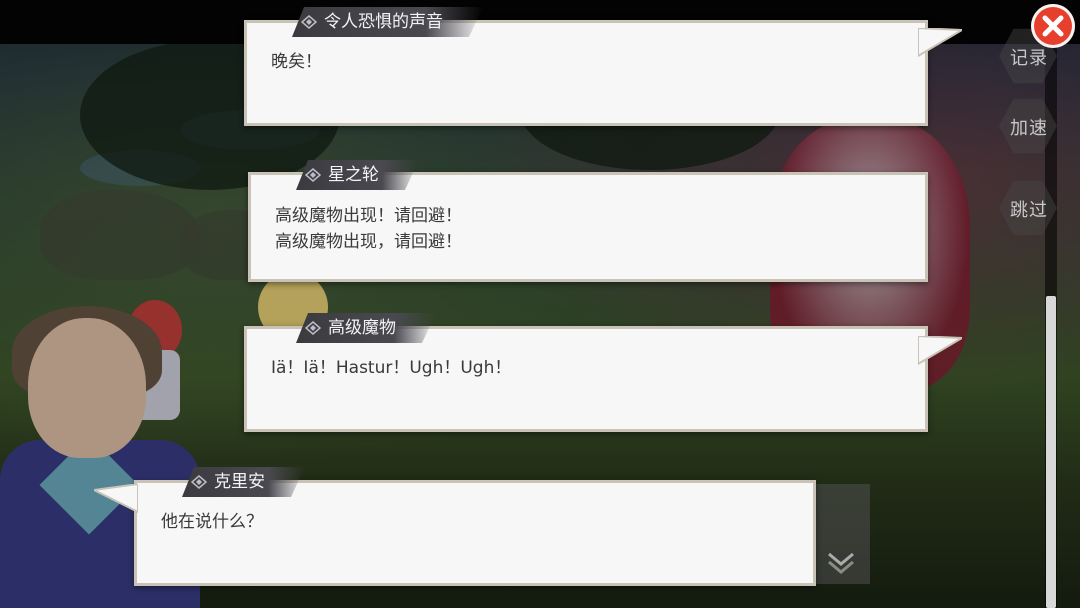  What do you see at coordinates (353, 175) in the screenshot?
I see `speaker-name: 星之轮` at bounding box center [353, 175].